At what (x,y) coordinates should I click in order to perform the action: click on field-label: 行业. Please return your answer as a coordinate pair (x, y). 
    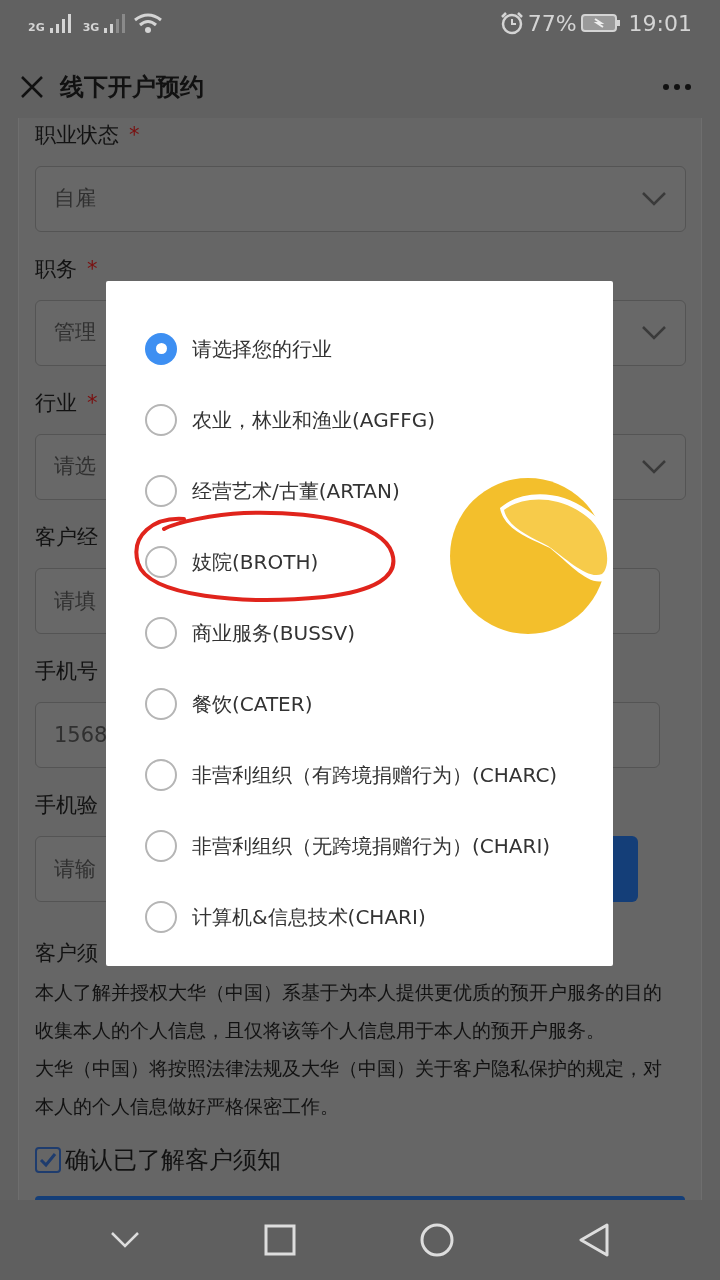
    Looking at the image, I should click on (56, 403).